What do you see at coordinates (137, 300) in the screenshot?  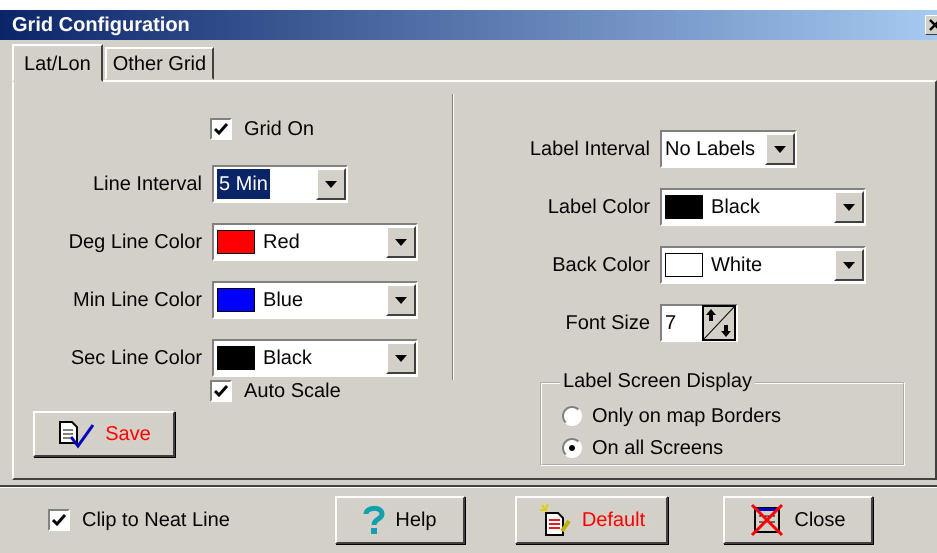 I see `field-label: Min Line Color` at bounding box center [137, 300].